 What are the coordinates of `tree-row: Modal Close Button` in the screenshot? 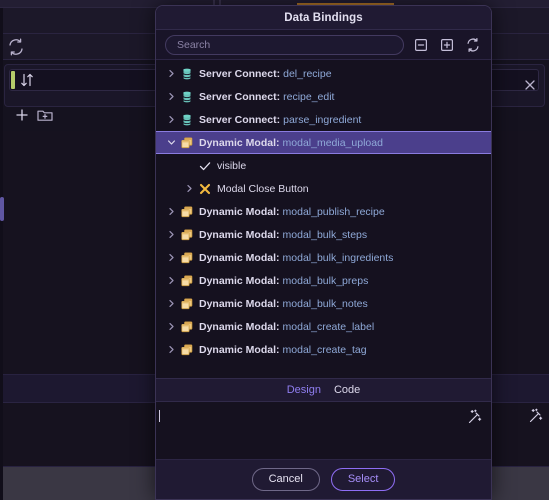 It's located at (323, 188).